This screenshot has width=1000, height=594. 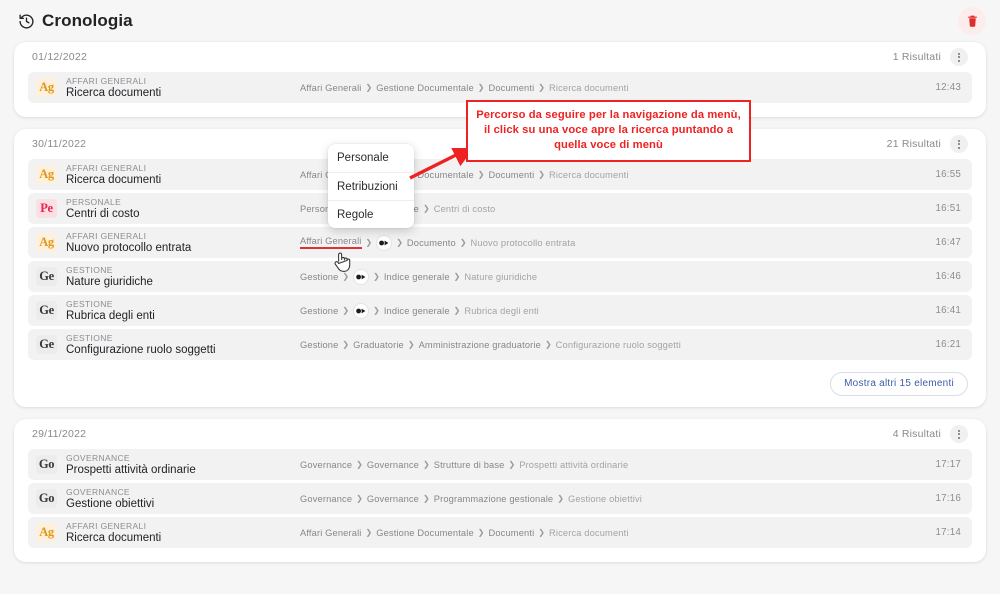 I want to click on show-more-button: Mostra altri 15 elementi, so click(x=899, y=384).